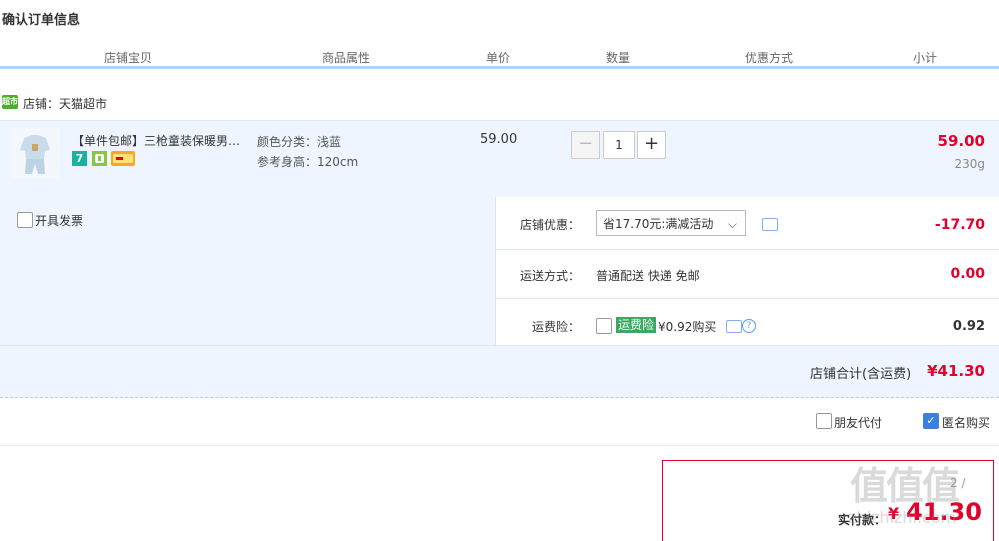 Image resolution: width=999 pixels, height=541 pixels. Describe the element at coordinates (824, 421) in the screenshot. I see `friend-pay-checkbox` at that location.